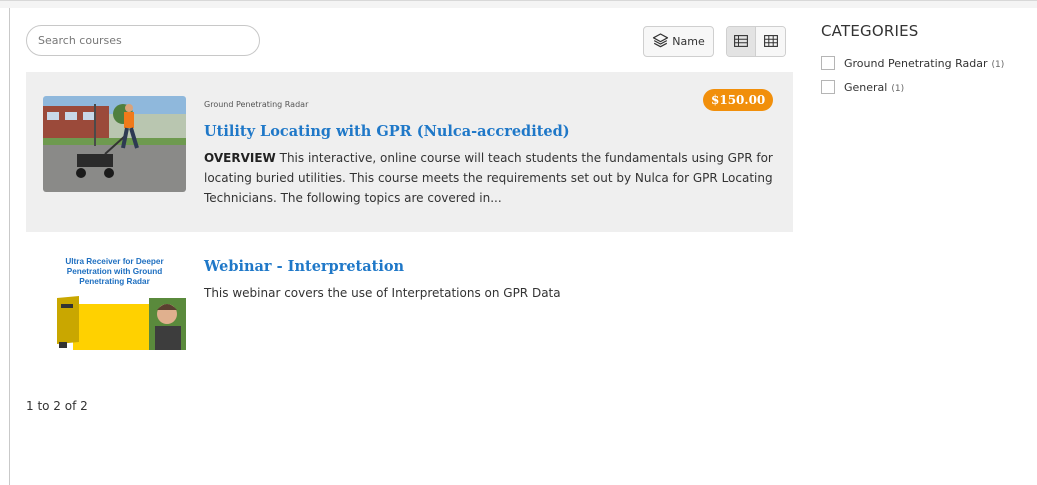 The image size is (1037, 485). I want to click on grid-view-icon, so click(770, 41).